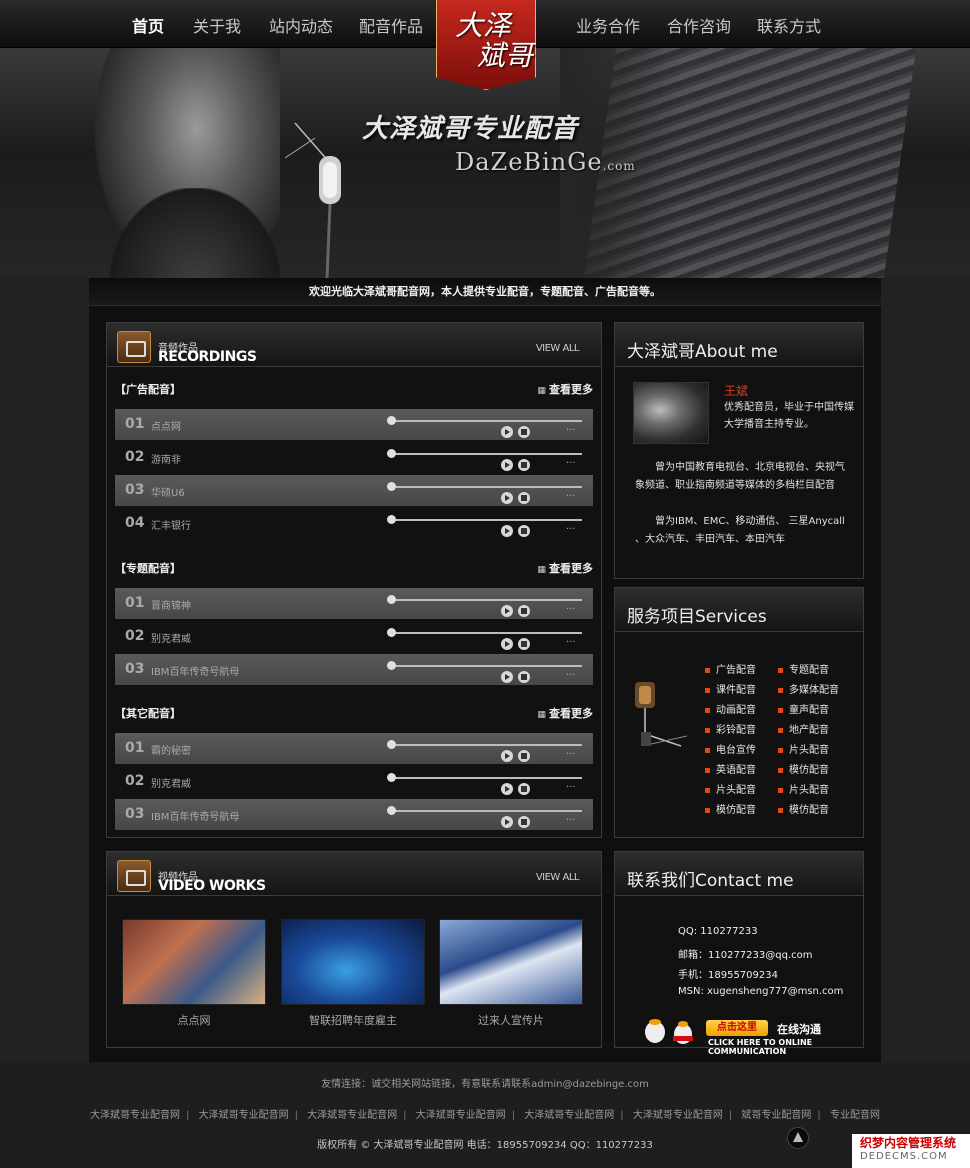 The width and height of the screenshot is (970, 1168). I want to click on qq-online-en-label: CLICK HERE TO ONLINE COMMUNICATION, so click(785, 1047).